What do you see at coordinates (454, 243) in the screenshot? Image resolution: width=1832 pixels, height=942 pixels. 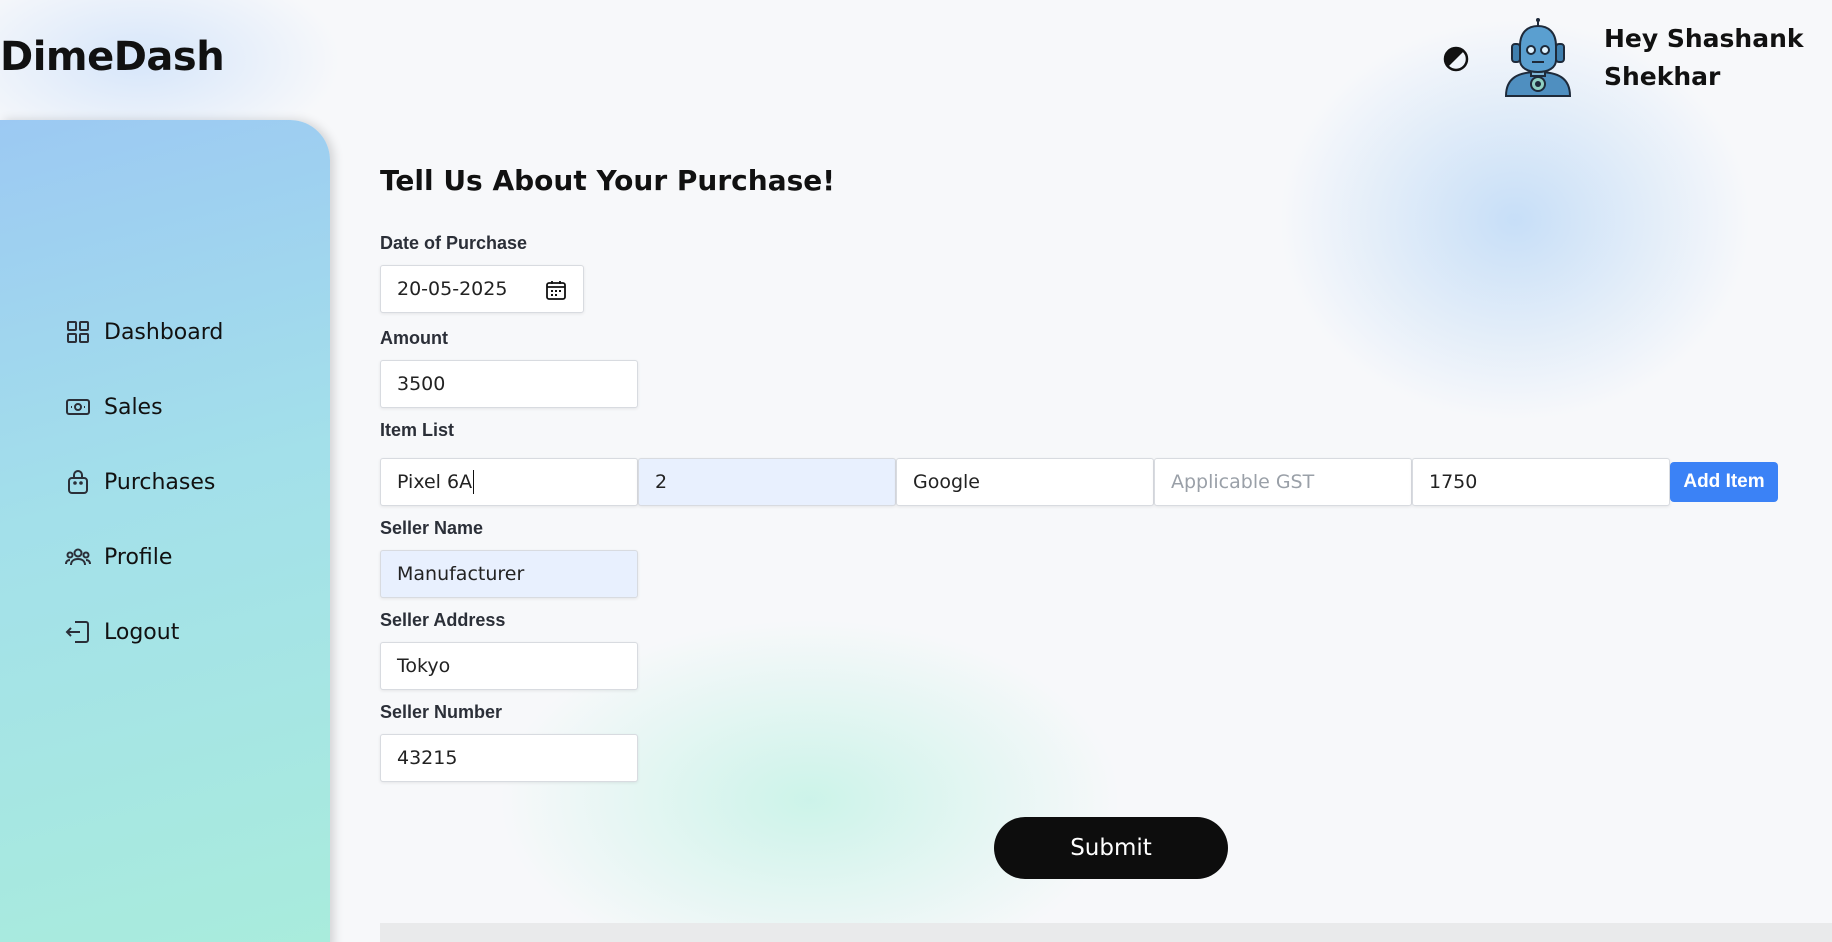 I see `date-label: Date of Purchase` at bounding box center [454, 243].